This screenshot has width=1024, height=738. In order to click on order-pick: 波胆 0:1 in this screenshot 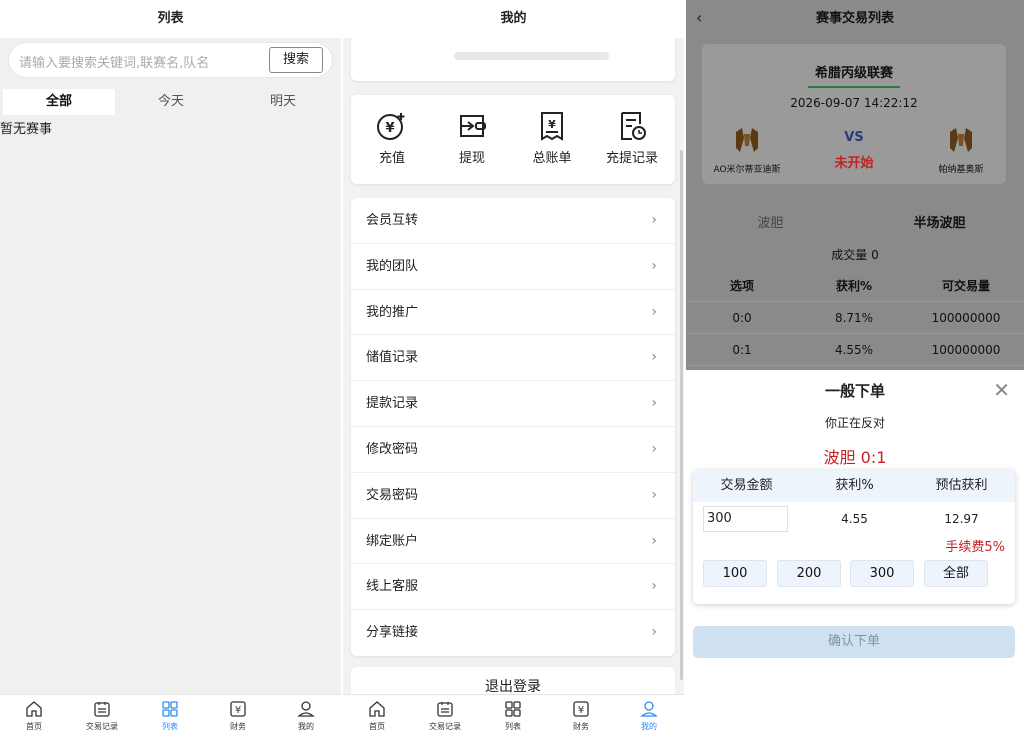, I will do `click(855, 457)`.